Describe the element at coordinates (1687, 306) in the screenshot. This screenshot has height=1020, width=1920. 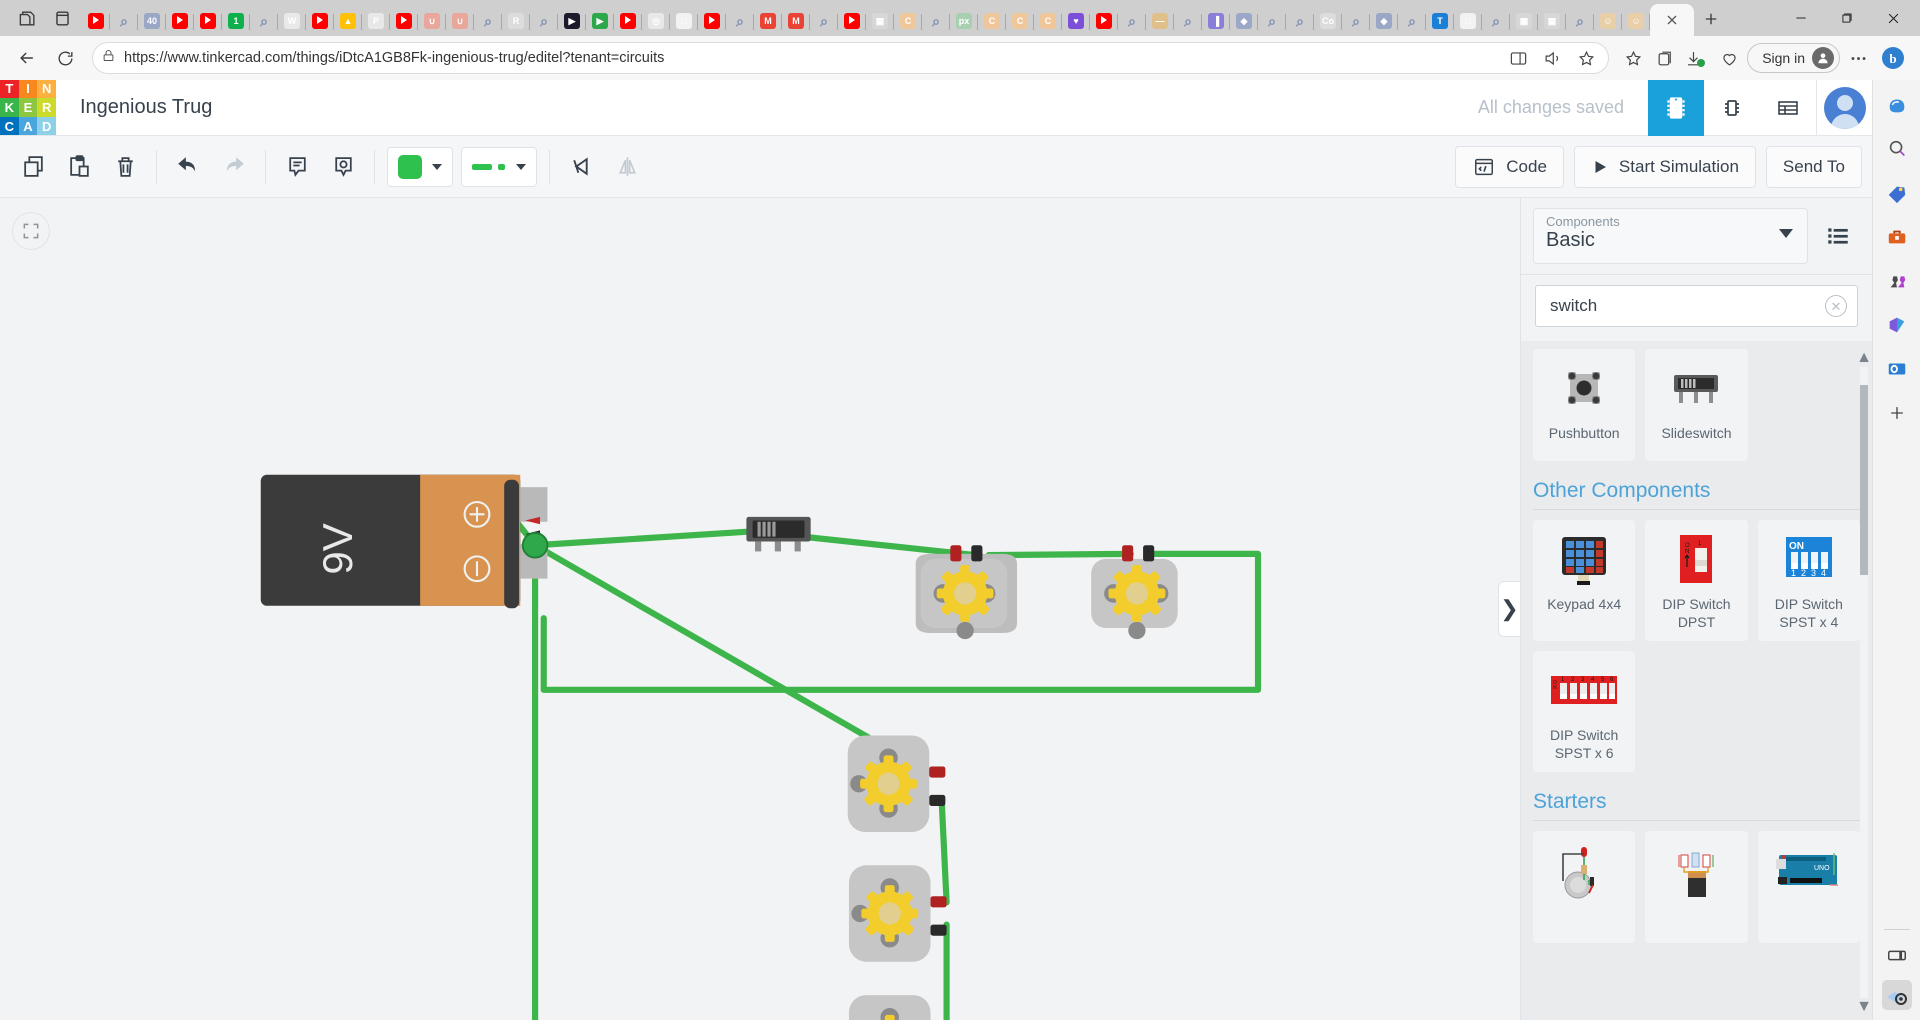
I see `search-input` at that location.